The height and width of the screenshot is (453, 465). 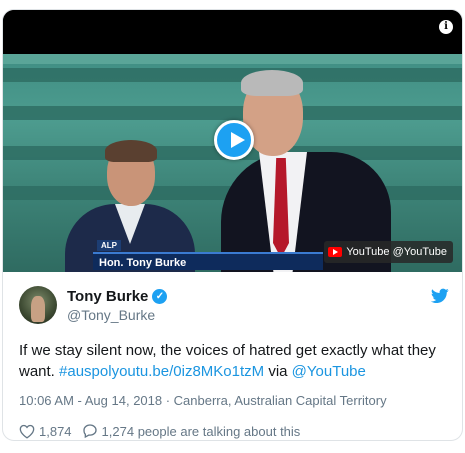 I want to click on tweet-location: Canberra, Australian Capital Territory, so click(x=280, y=400).